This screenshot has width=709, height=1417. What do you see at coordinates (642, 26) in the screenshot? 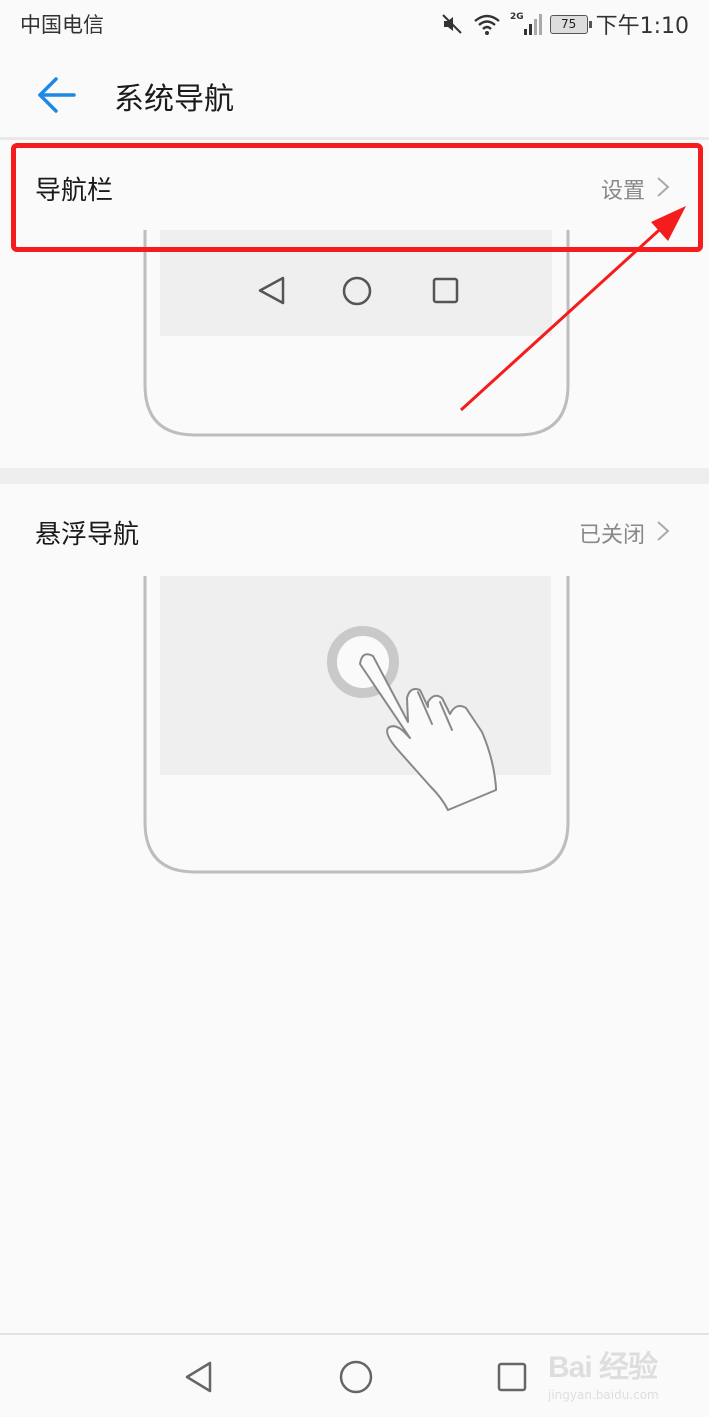
I see `clock-time: 下午1:10` at bounding box center [642, 26].